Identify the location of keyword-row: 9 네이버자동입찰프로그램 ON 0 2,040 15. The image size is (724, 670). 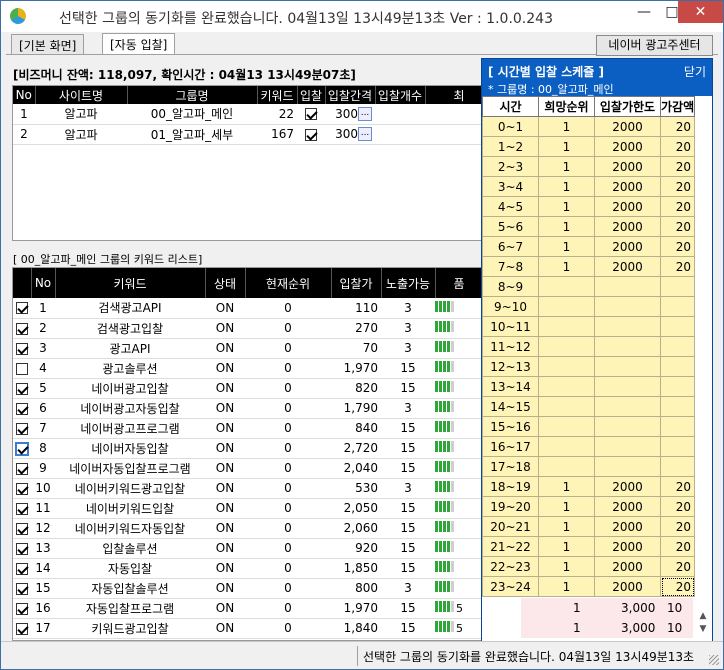
(247, 468).